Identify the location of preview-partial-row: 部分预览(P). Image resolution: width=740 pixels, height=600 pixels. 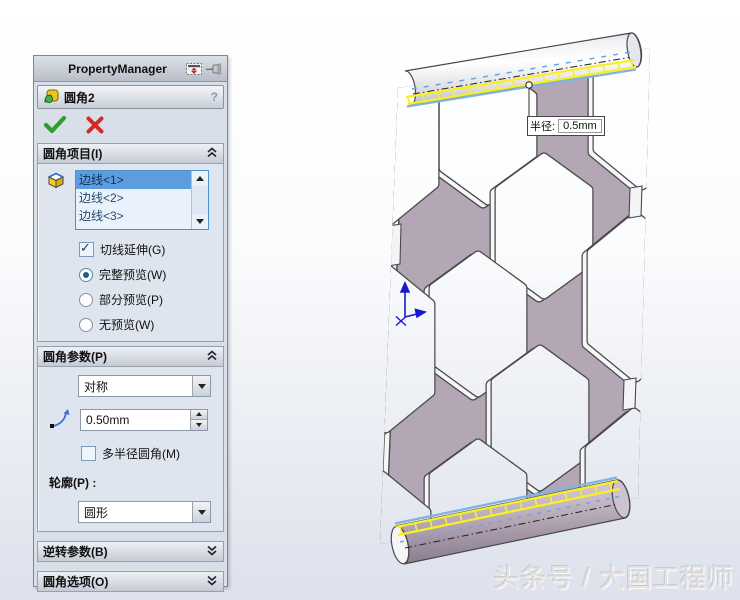
(149, 299).